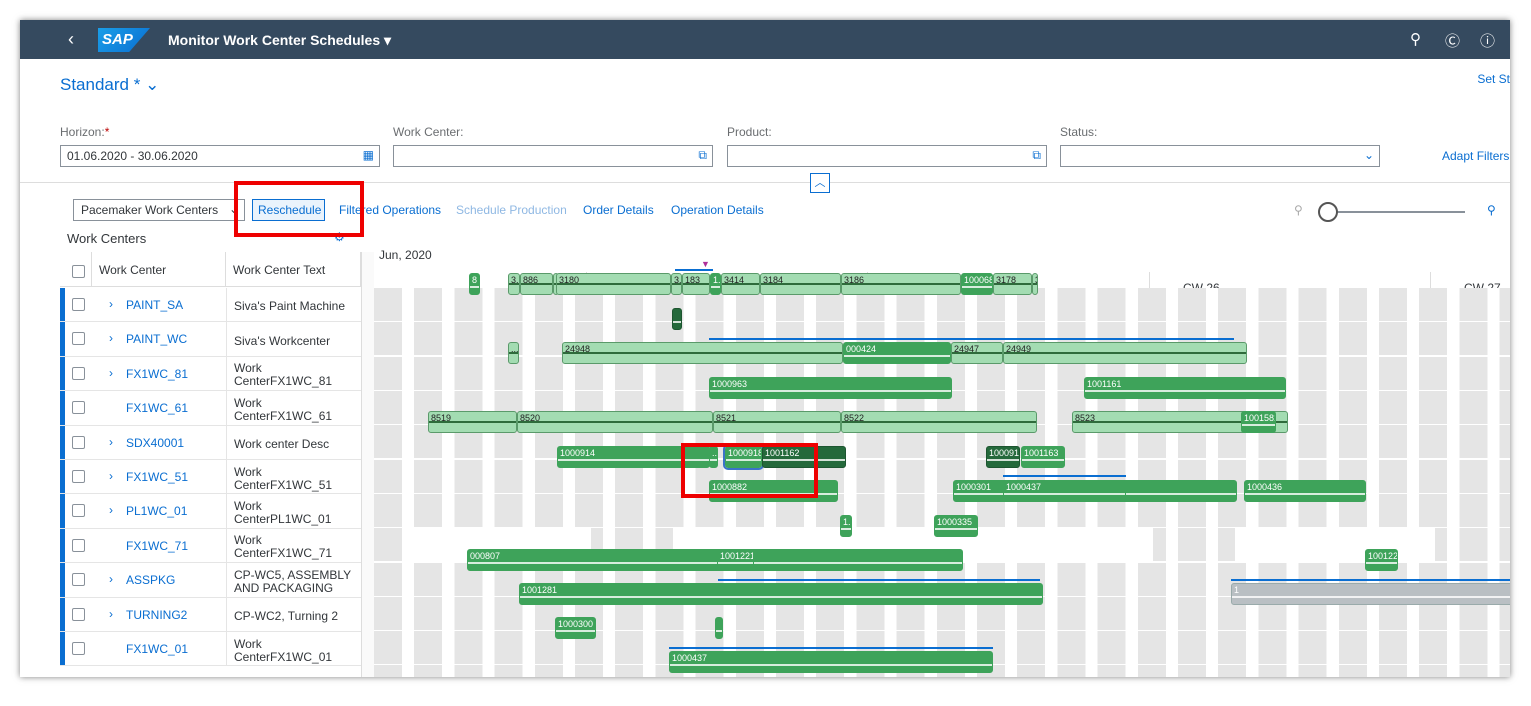 This screenshot has width=1531, height=706. I want to click on work-center-link: PAINT_SA, so click(154, 305).